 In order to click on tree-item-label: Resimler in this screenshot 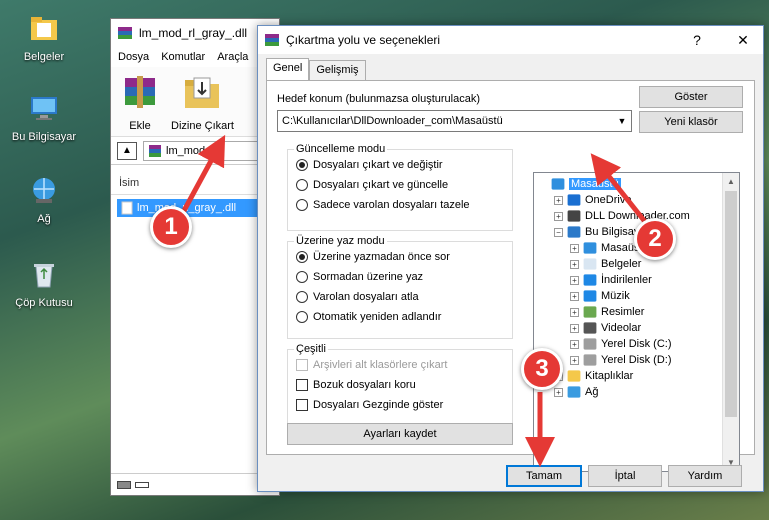, I will do `click(623, 312)`.